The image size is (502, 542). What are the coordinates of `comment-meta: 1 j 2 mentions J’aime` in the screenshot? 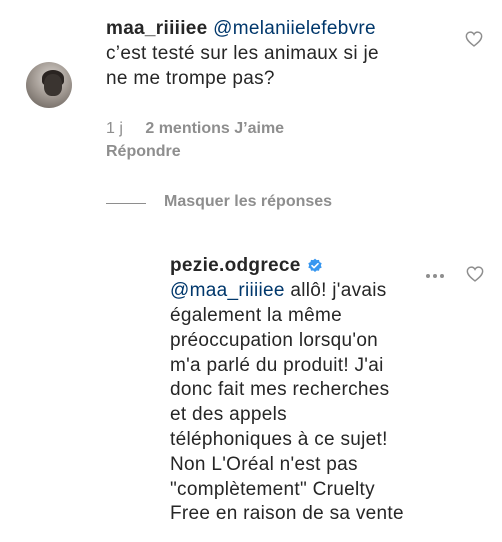 It's located at (195, 129).